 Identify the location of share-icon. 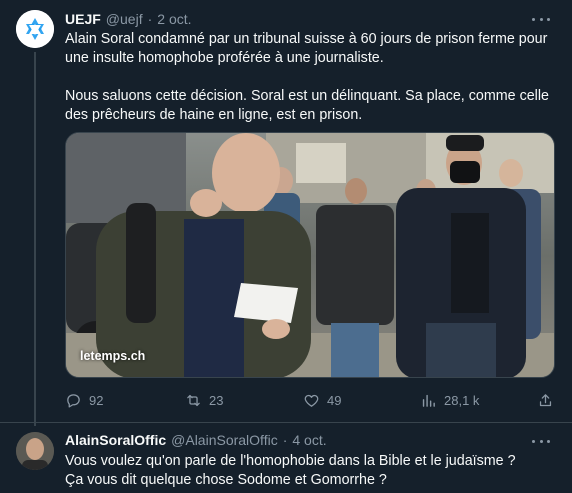
(545, 399).